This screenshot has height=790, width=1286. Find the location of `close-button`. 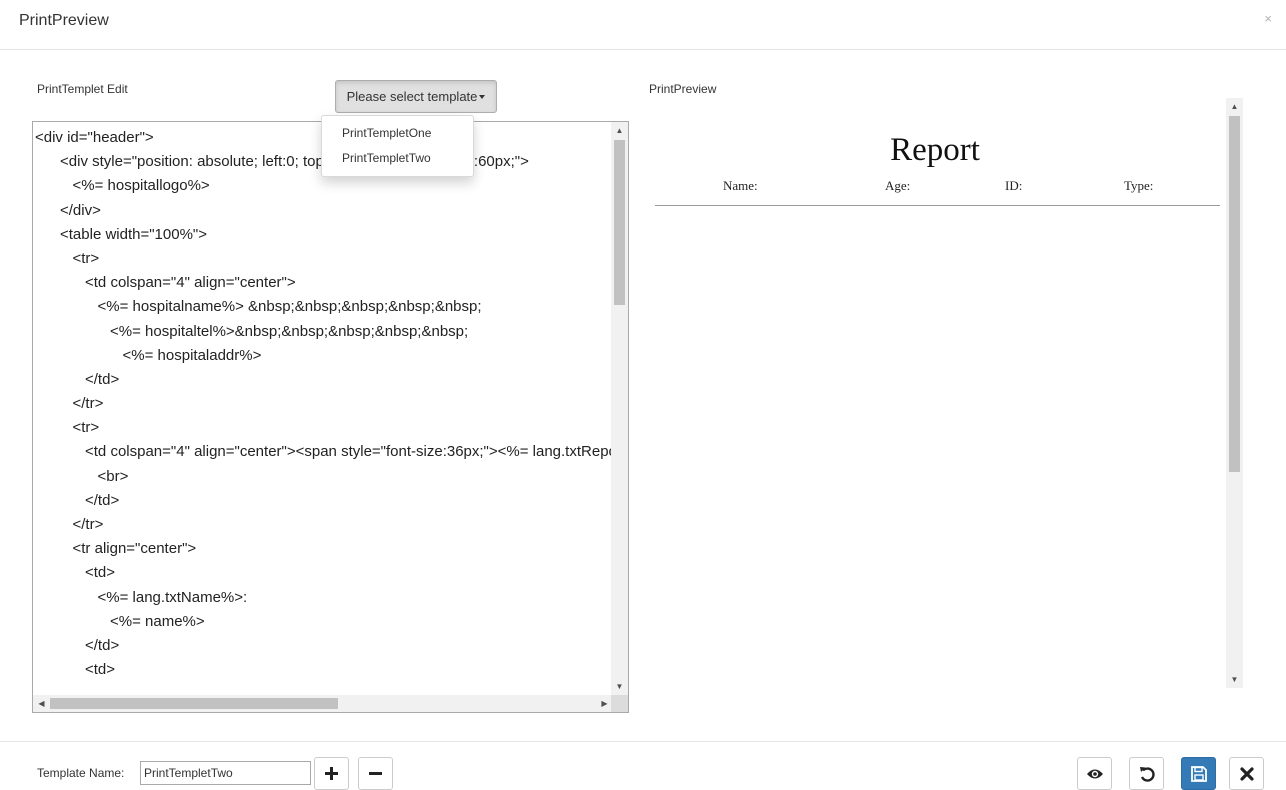

close-button is located at coordinates (1246, 773).